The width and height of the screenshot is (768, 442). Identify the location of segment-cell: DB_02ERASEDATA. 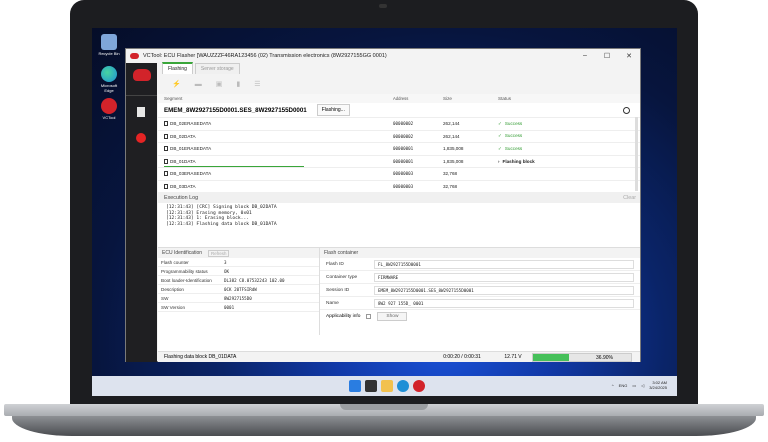
(275, 124).